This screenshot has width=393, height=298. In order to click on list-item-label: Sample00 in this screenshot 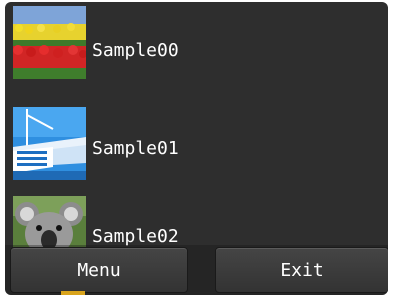, I will do `click(135, 50)`.